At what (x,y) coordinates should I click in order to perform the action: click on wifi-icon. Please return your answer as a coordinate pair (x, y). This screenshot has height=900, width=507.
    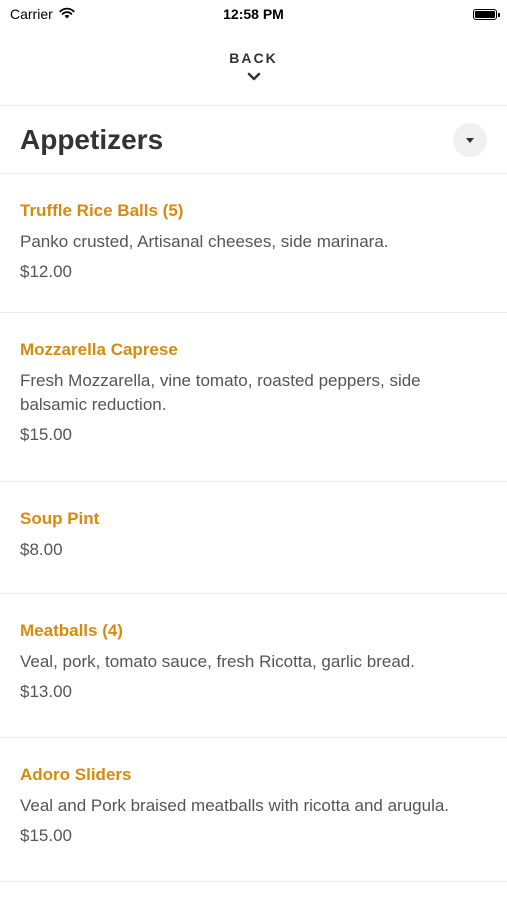
    Looking at the image, I should click on (67, 14).